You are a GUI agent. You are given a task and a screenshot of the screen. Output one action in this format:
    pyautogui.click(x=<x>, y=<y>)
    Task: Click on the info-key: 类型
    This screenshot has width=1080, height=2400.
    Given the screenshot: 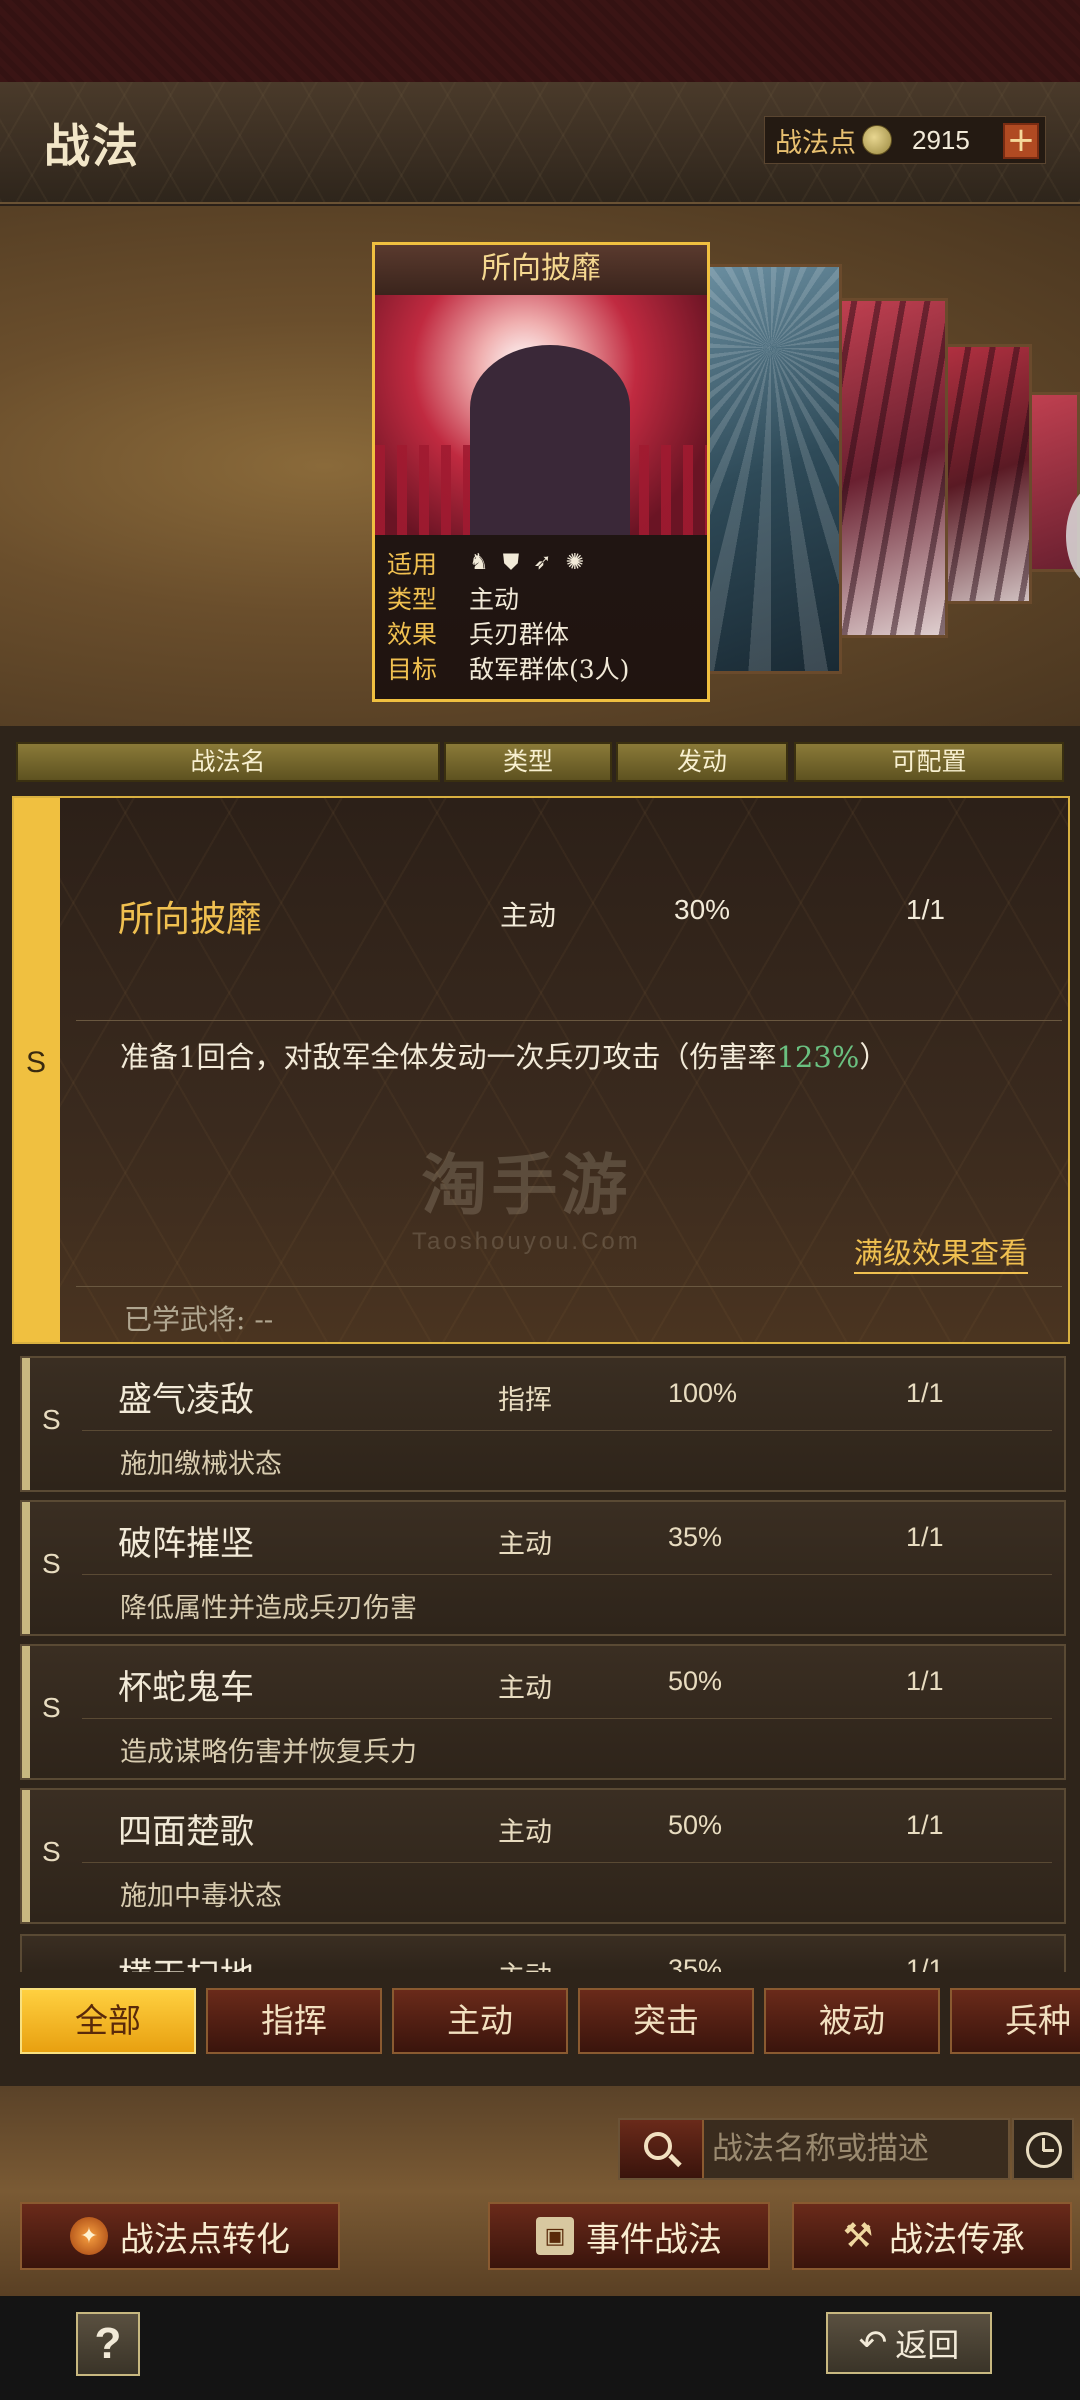 What is the action you would take?
    pyautogui.click(x=412, y=599)
    